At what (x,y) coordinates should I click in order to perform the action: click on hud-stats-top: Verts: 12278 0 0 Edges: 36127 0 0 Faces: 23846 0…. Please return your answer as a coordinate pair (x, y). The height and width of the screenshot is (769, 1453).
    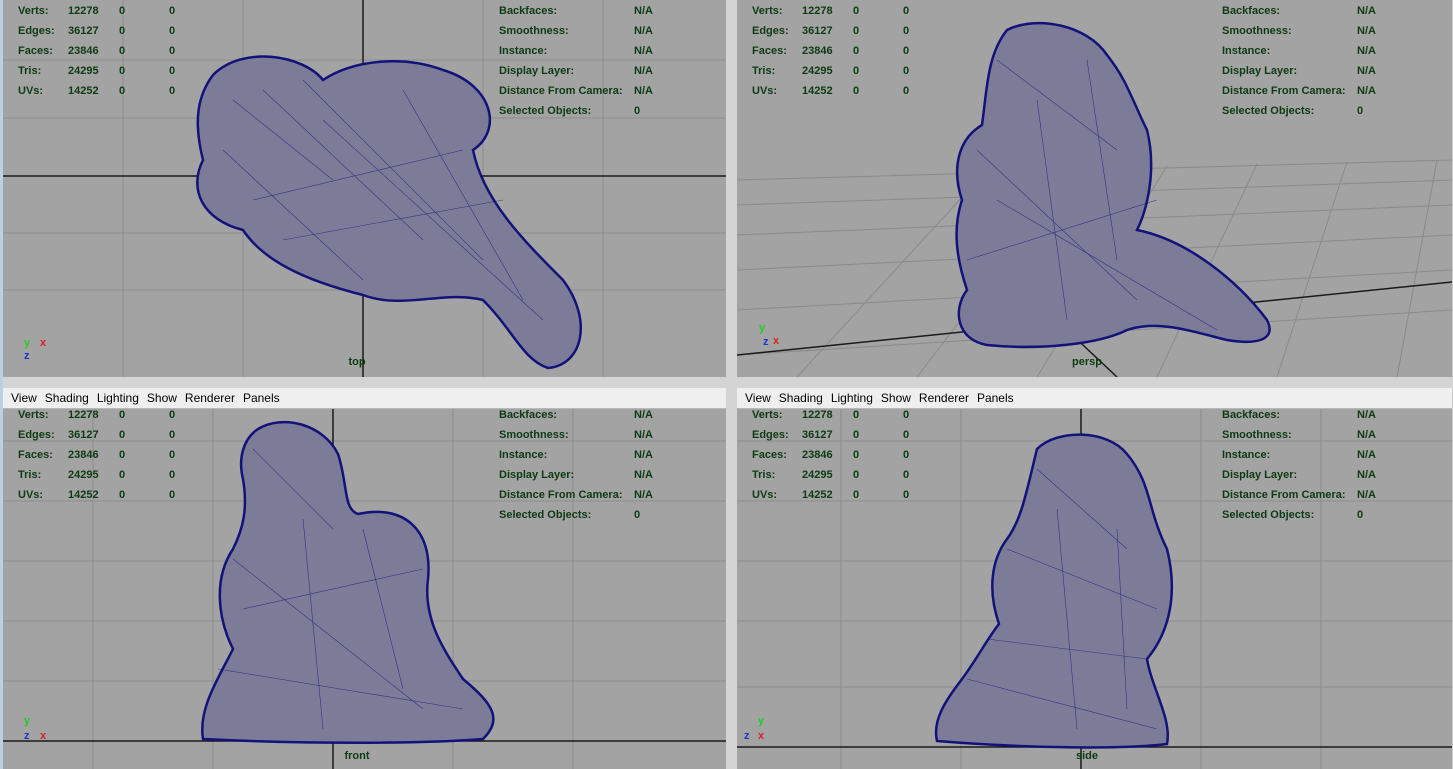
    Looking at the image, I should click on (97, 51).